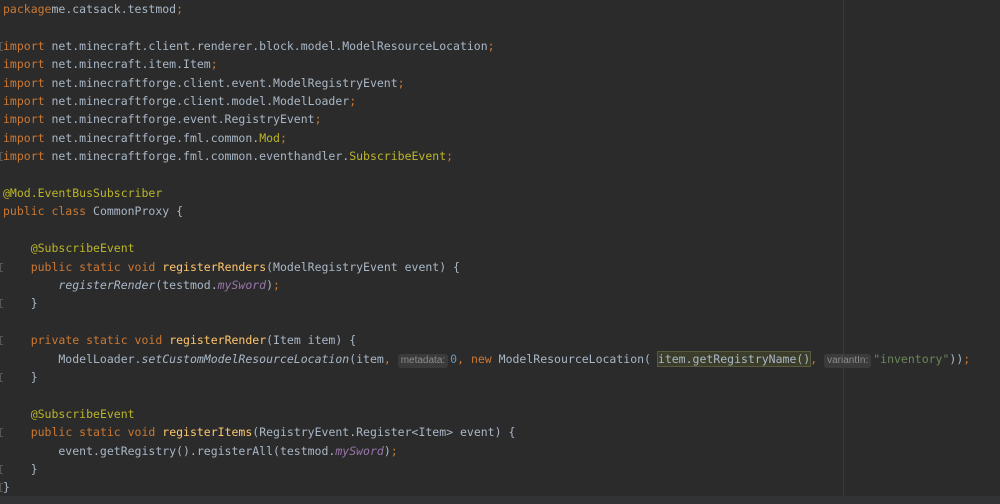 Image resolution: width=1000 pixels, height=504 pixels. I want to click on code-token: "inventory", so click(911, 358).